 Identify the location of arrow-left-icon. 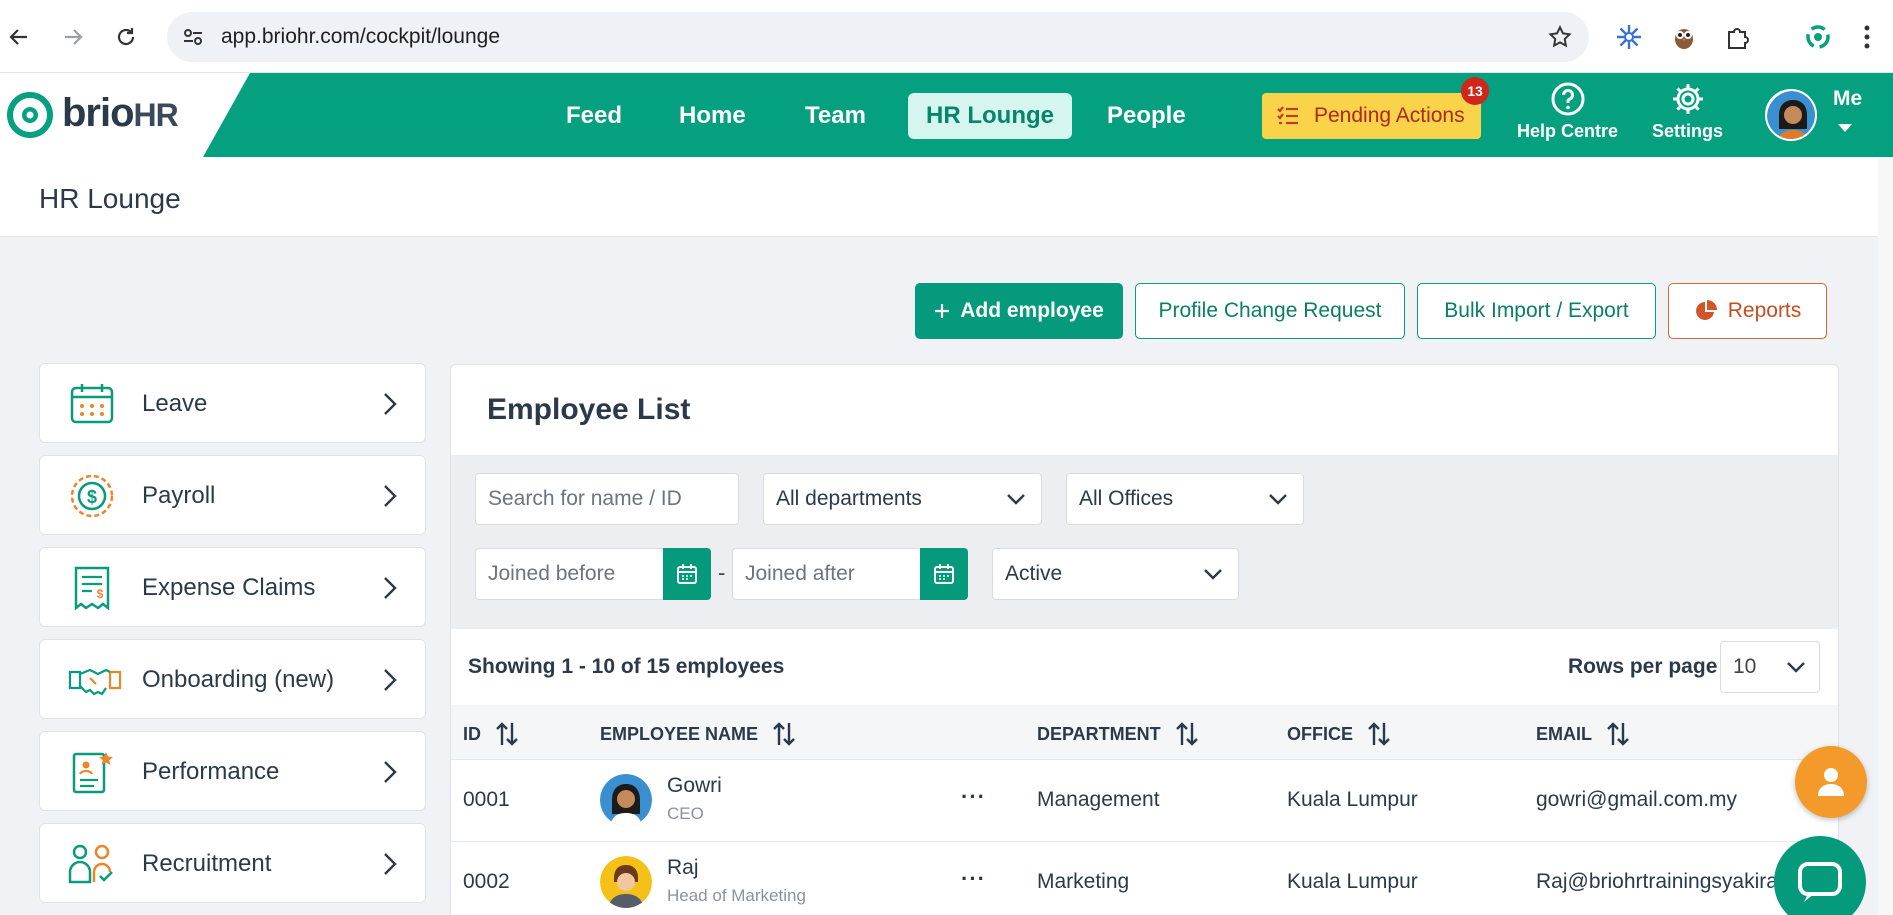
(18, 37).